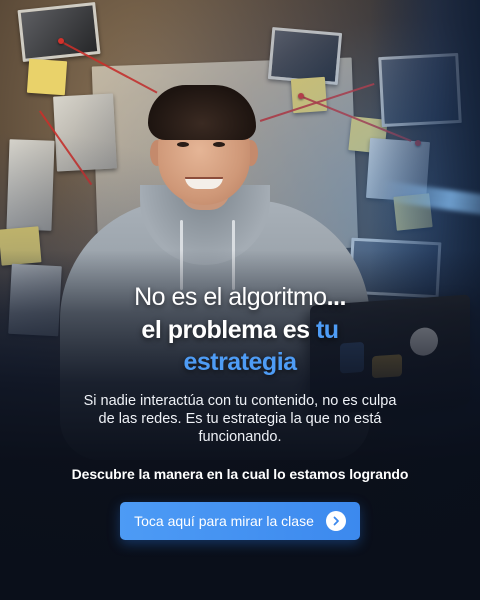 The image size is (480, 600). What do you see at coordinates (230, 297) in the screenshot?
I see `headline-line-1-text: No es el algoritmo` at bounding box center [230, 297].